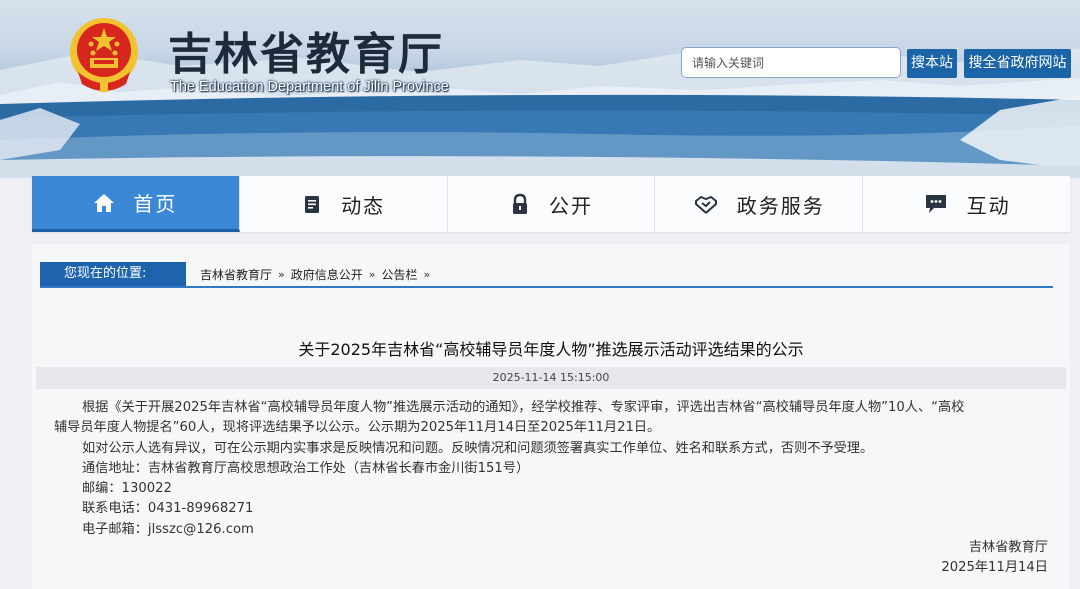  I want to click on breadcrumb-trail: 吉林省教育厅 » 政府信息公开 » 公告栏 », so click(315, 274).